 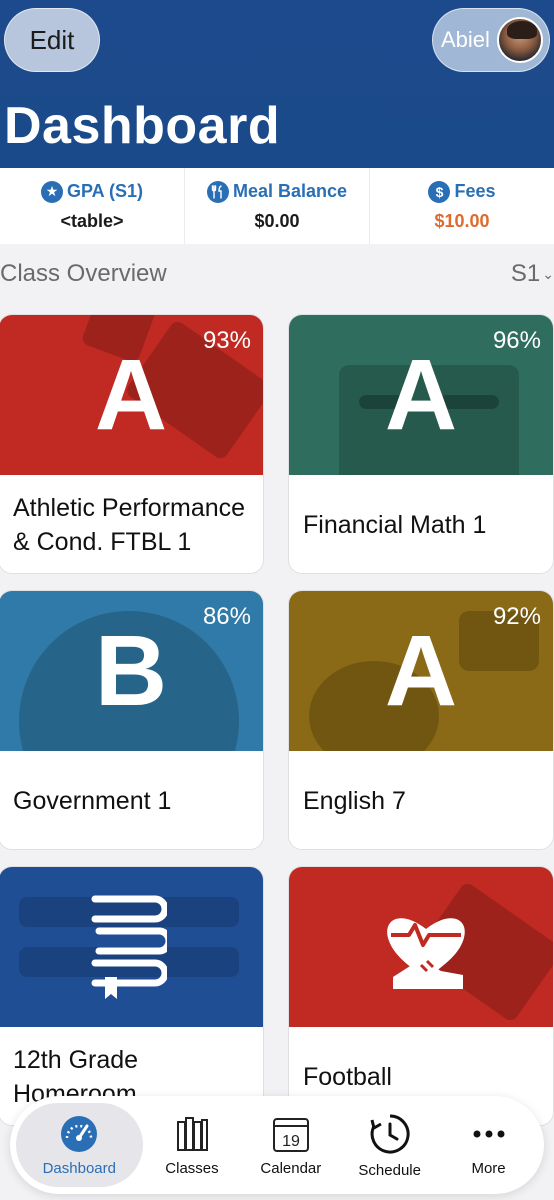 What do you see at coordinates (131, 671) in the screenshot?
I see `globe-icon: B 86%` at bounding box center [131, 671].